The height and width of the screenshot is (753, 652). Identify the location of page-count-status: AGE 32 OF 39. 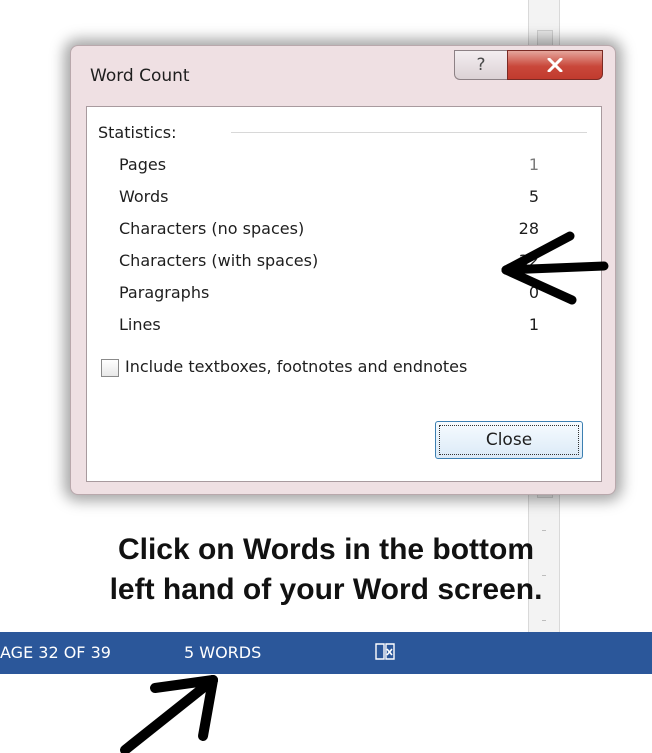
(55, 652).